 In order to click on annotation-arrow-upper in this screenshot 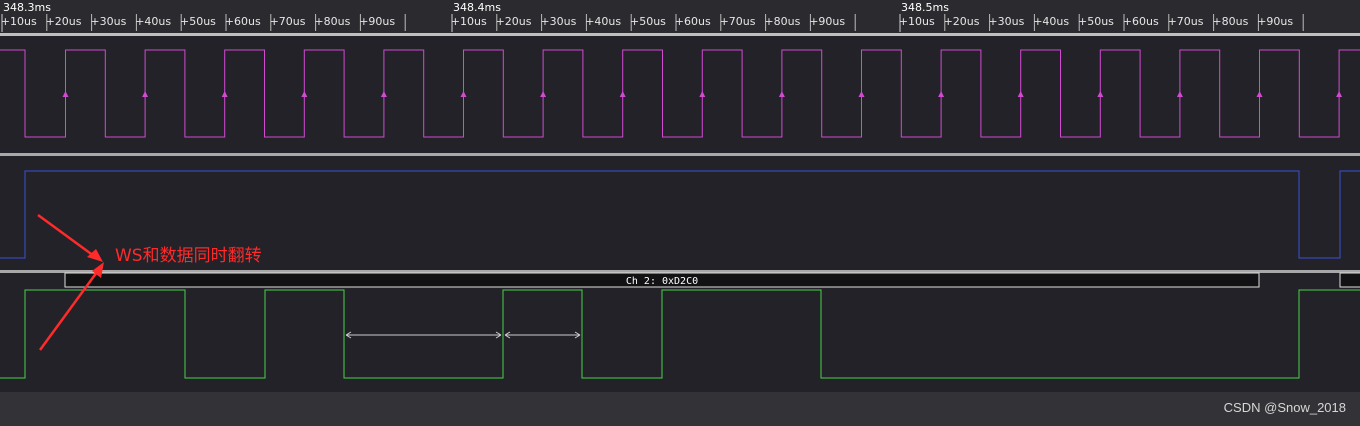, I will do `click(66, 235)`.